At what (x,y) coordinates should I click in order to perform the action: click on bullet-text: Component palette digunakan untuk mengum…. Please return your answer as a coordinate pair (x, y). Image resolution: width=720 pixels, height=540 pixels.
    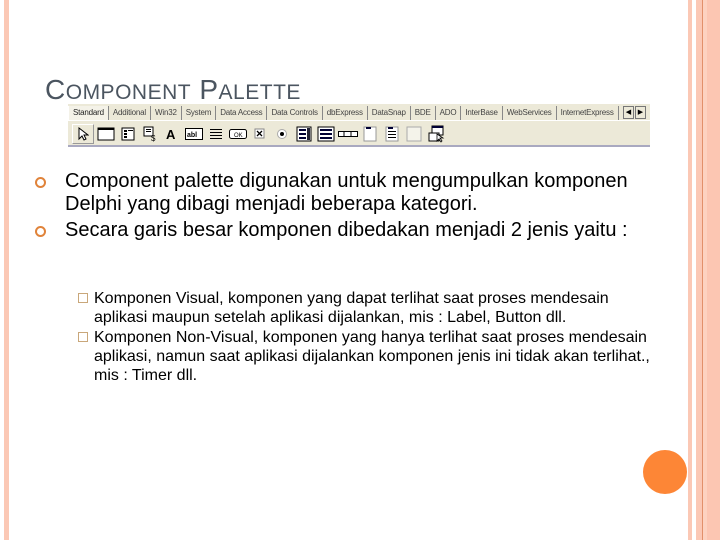
    Looking at the image, I should click on (346, 192).